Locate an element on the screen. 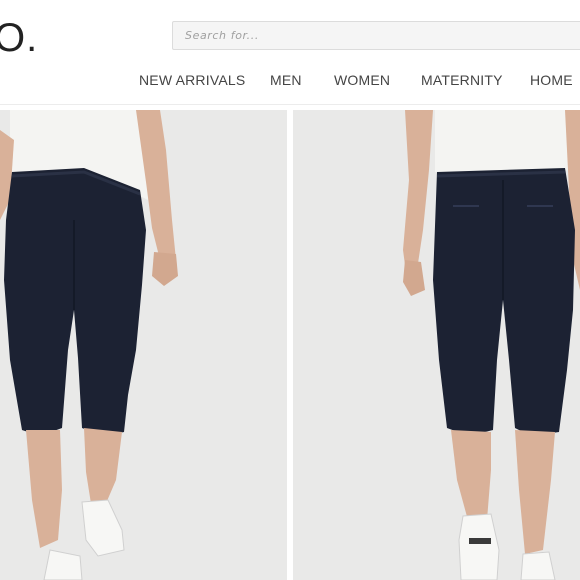 The height and width of the screenshot is (580, 580). sneaker-heel-tab is located at coordinates (480, 541).